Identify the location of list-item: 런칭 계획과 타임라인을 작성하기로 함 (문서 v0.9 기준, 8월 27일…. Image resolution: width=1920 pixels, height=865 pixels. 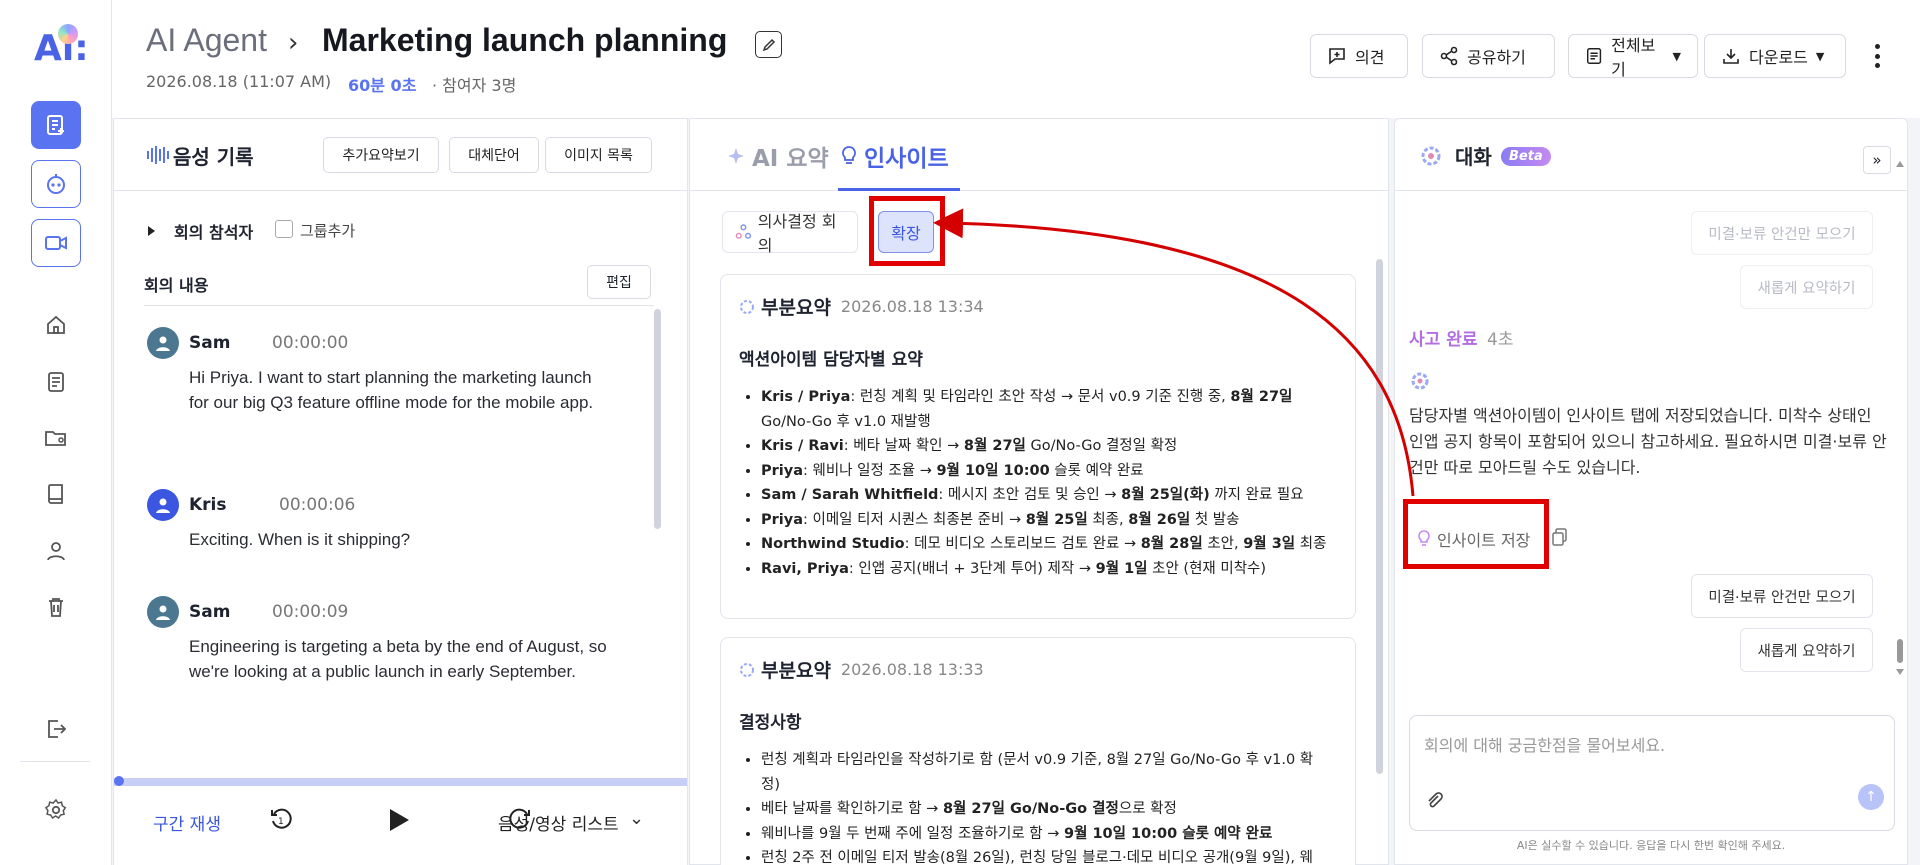
(1046, 772).